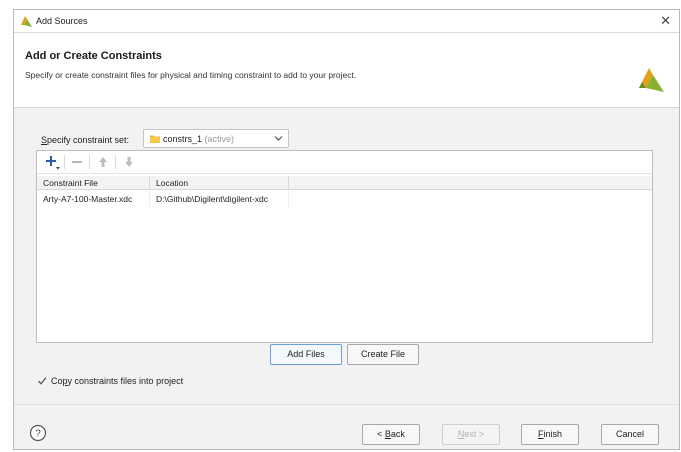 Image resolution: width=681 pixels, height=452 pixels. I want to click on copy-label-suffix: y constraints files into project, so click(125, 381).